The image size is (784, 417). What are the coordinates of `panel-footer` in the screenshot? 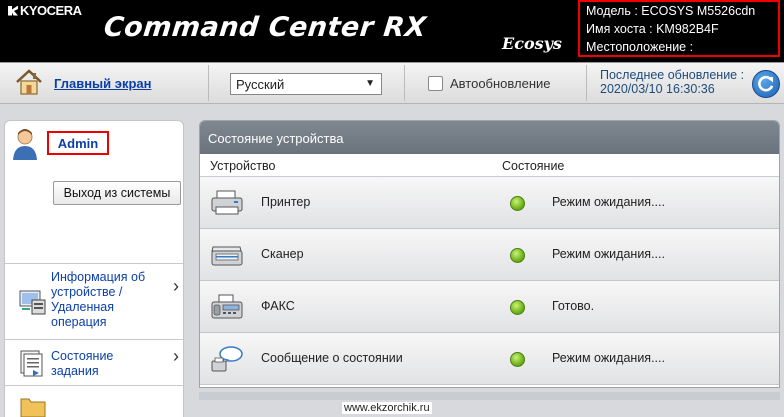 It's located at (489, 396).